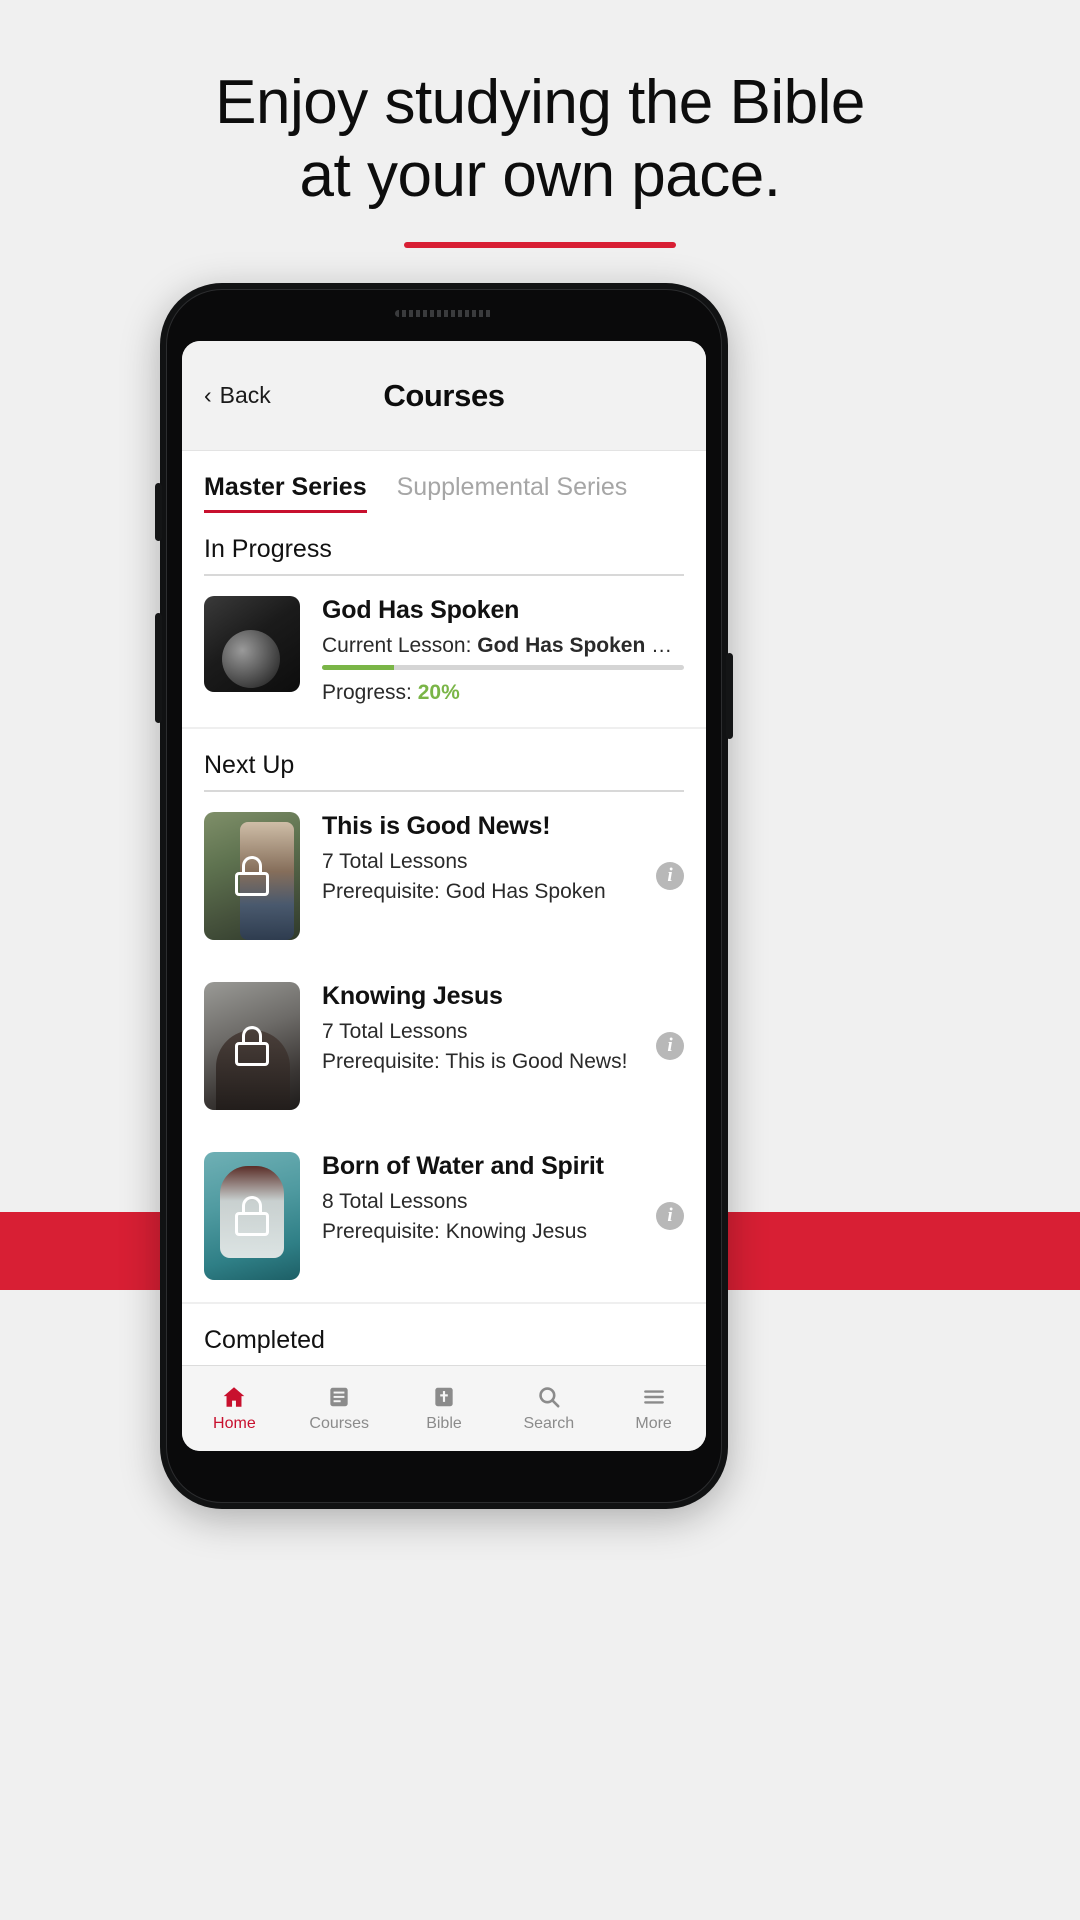 This screenshot has height=1920, width=1080. Describe the element at coordinates (234, 1423) in the screenshot. I see `tab-home-label: Home` at that location.